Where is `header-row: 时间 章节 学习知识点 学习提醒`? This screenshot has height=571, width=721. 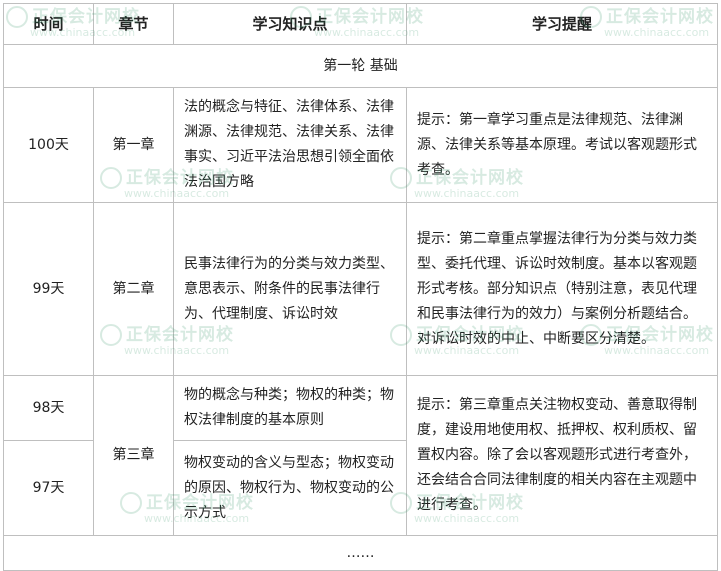
header-row: 时间 章节 学习知识点 学习提醒 is located at coordinates (360, 24).